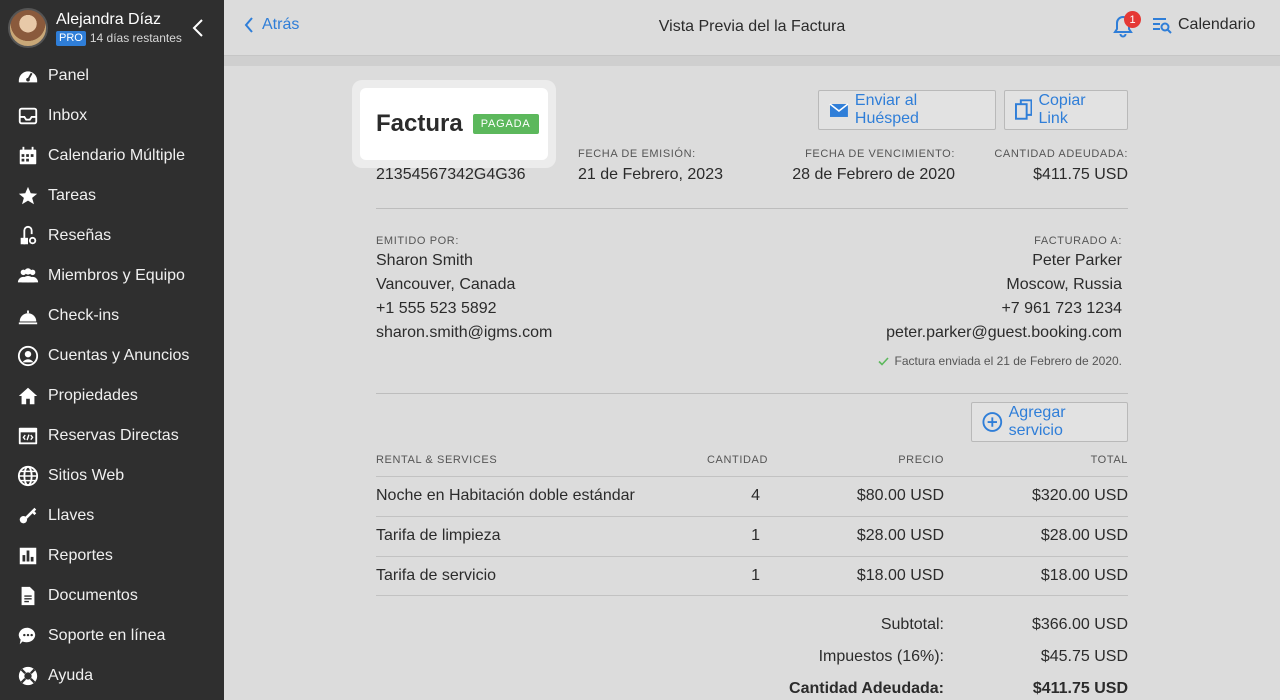  Describe the element at coordinates (637, 154) in the screenshot. I see `issue-date-label: FECHA DE EMISIÓN:` at that location.